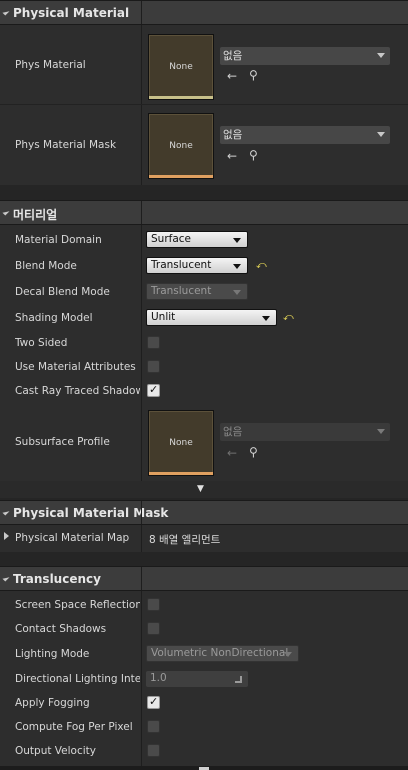 The width and height of the screenshot is (408, 770). What do you see at coordinates (41, 343) in the screenshot?
I see `property-label: Two Sided` at bounding box center [41, 343].